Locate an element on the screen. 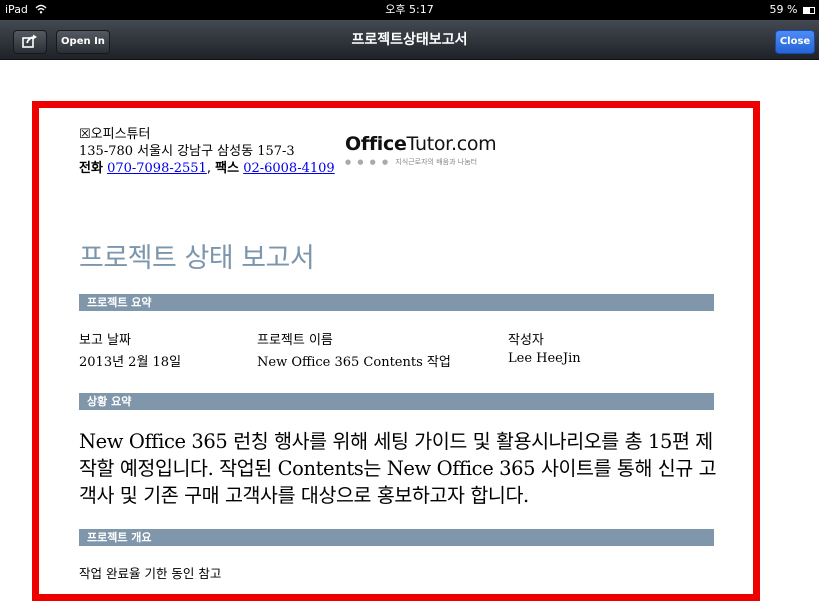 This screenshot has width=819, height=601. status-bar: iPad 오후 5:17 59 % is located at coordinates (409, 10).